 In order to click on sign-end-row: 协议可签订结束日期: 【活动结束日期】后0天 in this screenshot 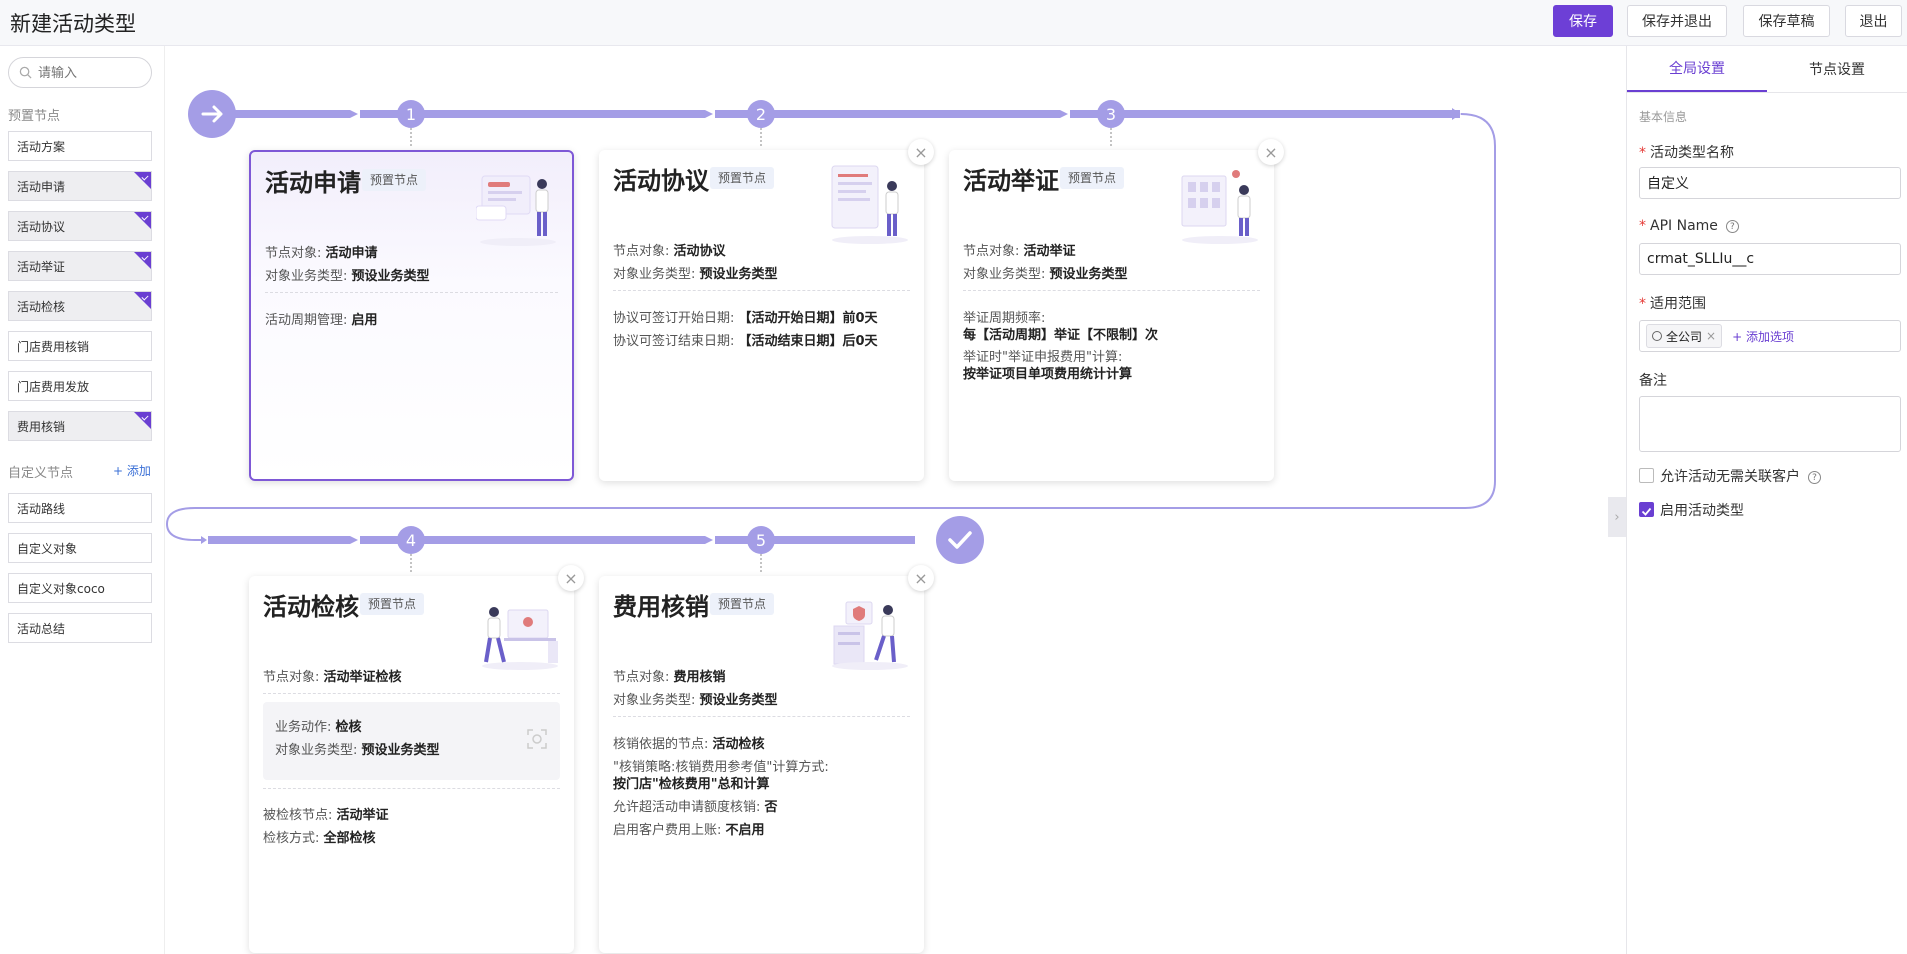, I will do `click(745, 341)`.